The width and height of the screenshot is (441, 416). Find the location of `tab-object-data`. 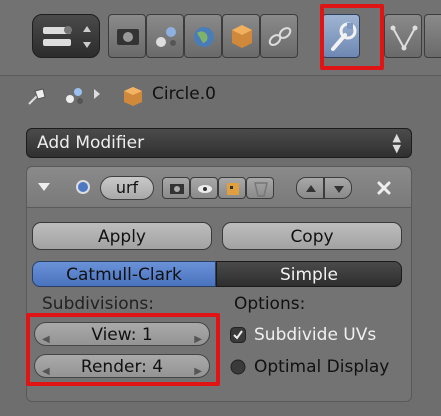

tab-object-data is located at coordinates (403, 36).